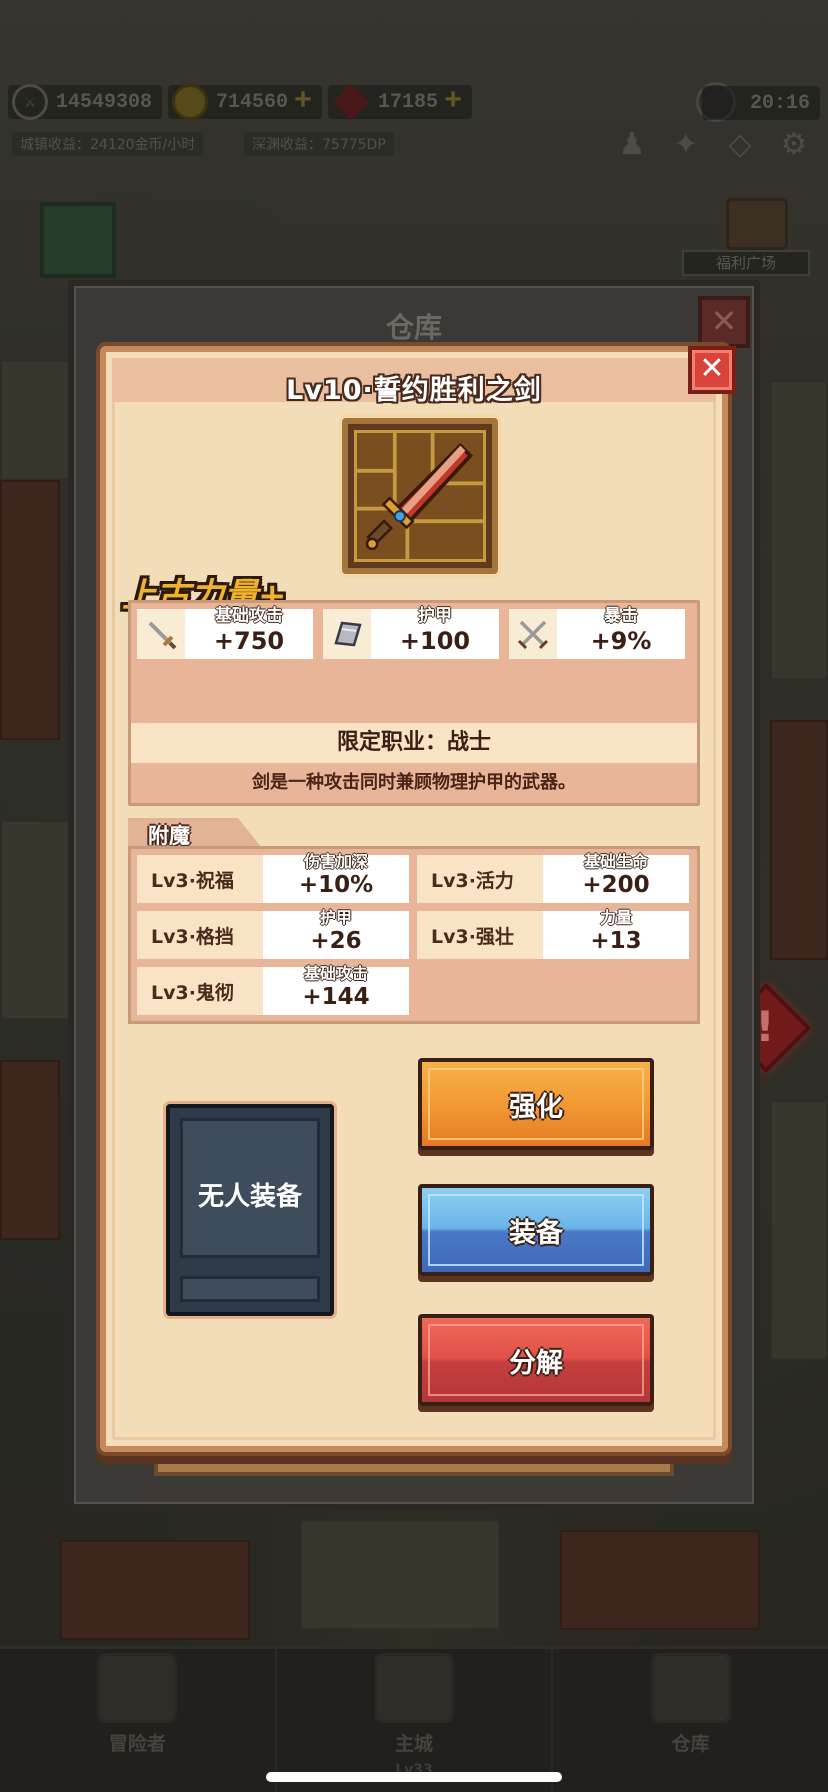 The width and height of the screenshot is (828, 1792). I want to click on home-indicator, so click(414, 1777).